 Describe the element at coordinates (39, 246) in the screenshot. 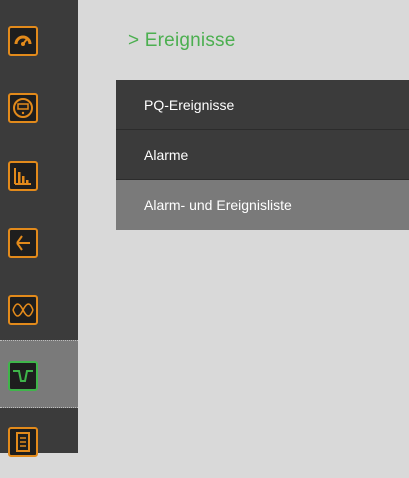

I see `rail-item-vectors` at that location.